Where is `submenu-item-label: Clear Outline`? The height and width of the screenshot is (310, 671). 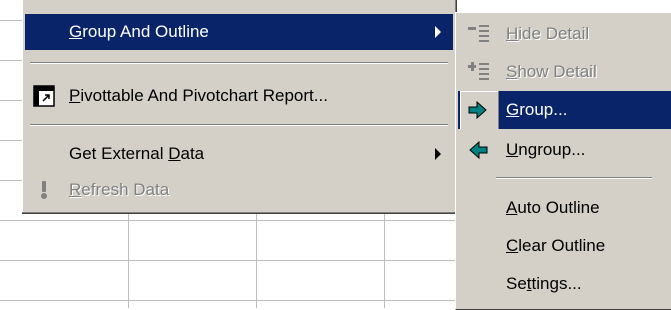 submenu-item-label: Clear Outline is located at coordinates (555, 246).